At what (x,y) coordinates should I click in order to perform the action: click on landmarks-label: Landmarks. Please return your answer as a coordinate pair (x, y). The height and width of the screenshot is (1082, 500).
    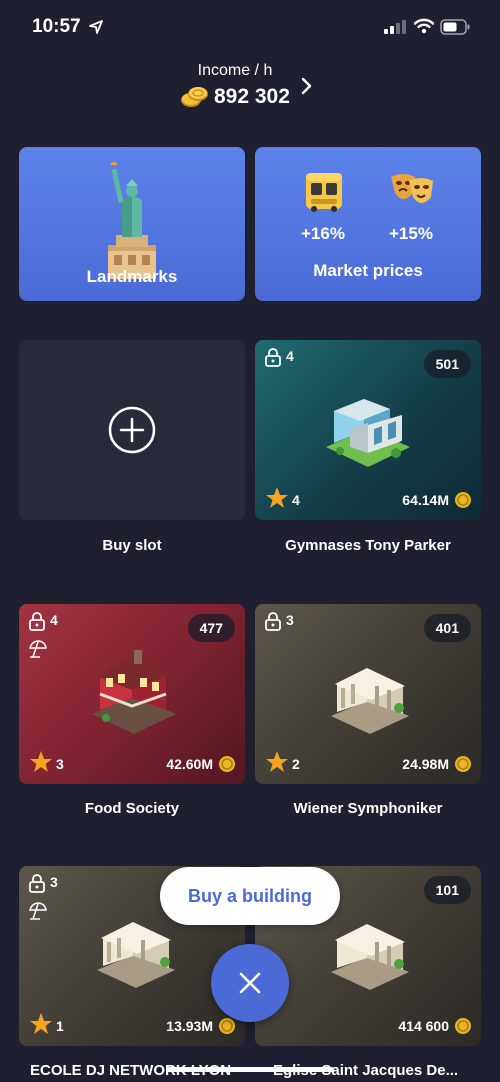
    Looking at the image, I should click on (132, 276).